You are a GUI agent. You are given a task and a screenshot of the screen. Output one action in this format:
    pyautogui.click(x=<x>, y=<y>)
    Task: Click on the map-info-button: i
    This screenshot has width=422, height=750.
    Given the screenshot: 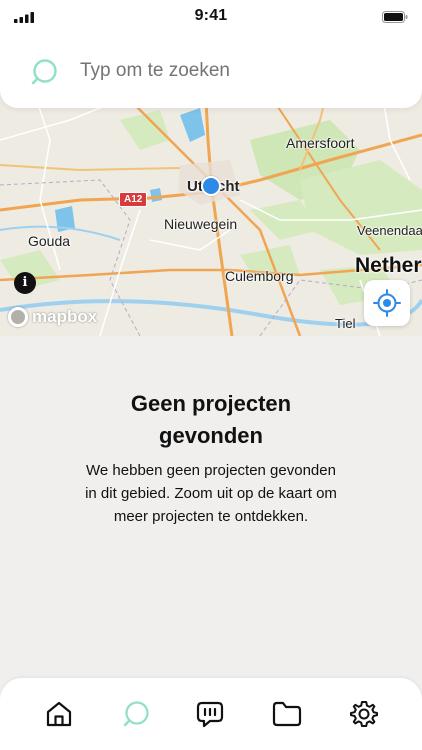 What is the action you would take?
    pyautogui.click(x=25, y=283)
    